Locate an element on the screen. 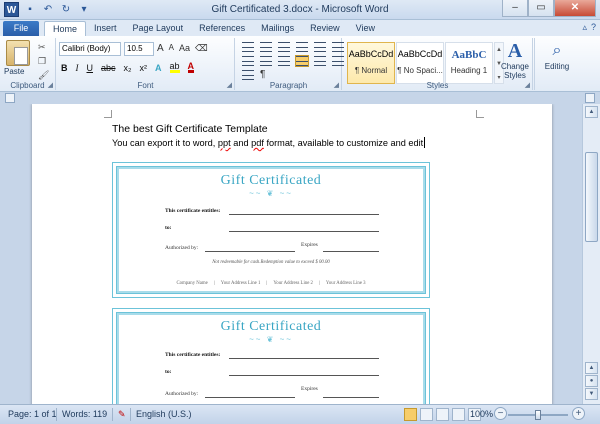  tab-selector-icon is located at coordinates (10, 98).